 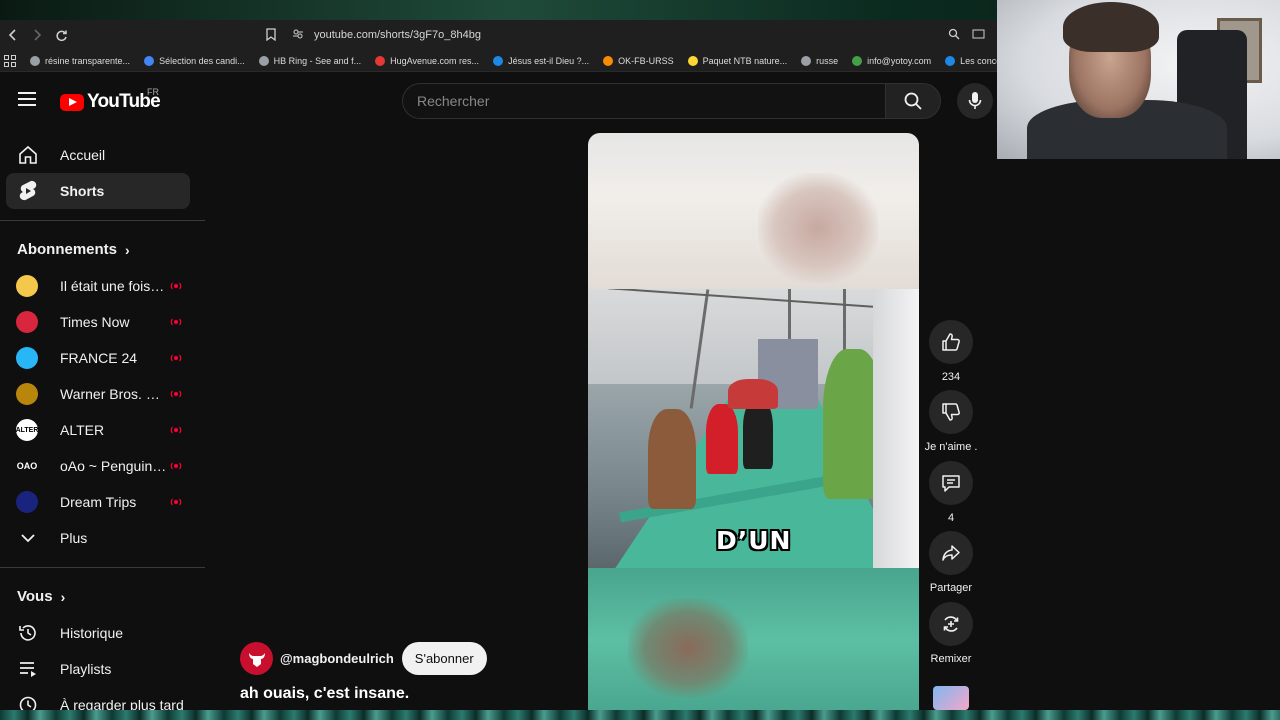 What do you see at coordinates (951, 553) in the screenshot?
I see `share-button` at bounding box center [951, 553].